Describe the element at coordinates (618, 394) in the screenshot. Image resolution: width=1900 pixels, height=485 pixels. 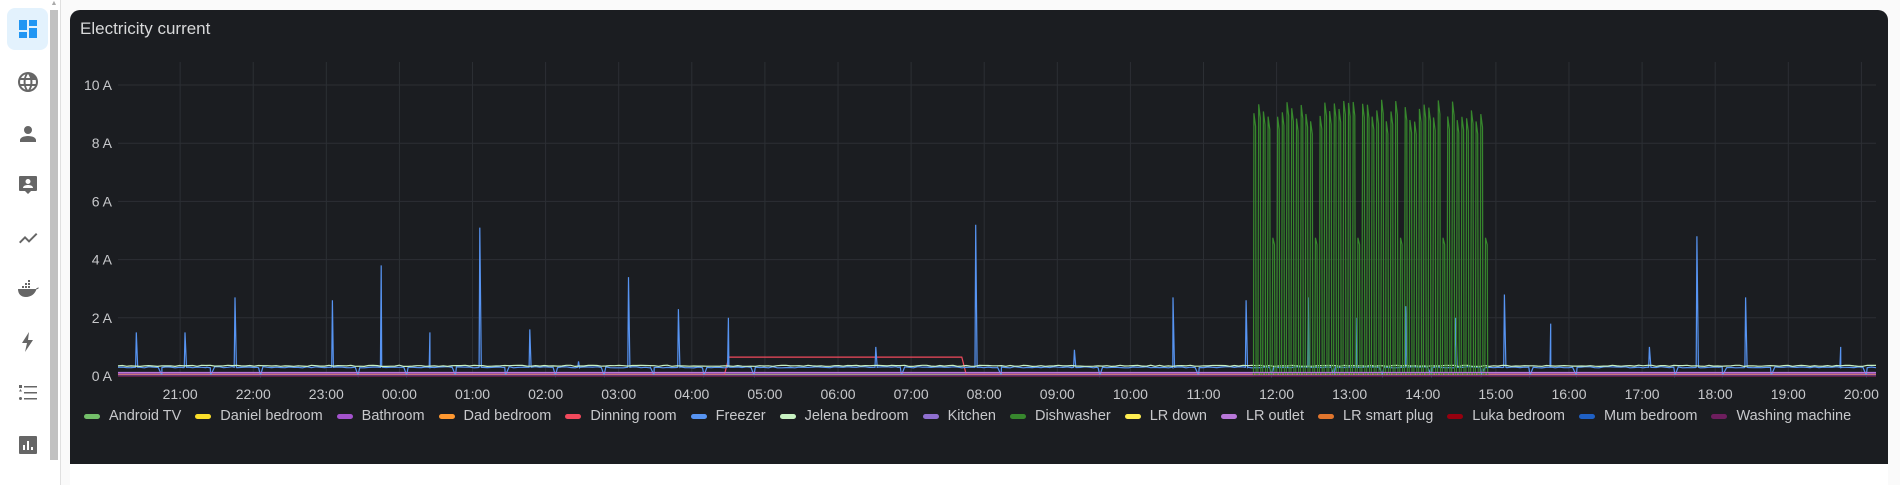
I see `x-tick-label: 03:00` at that location.